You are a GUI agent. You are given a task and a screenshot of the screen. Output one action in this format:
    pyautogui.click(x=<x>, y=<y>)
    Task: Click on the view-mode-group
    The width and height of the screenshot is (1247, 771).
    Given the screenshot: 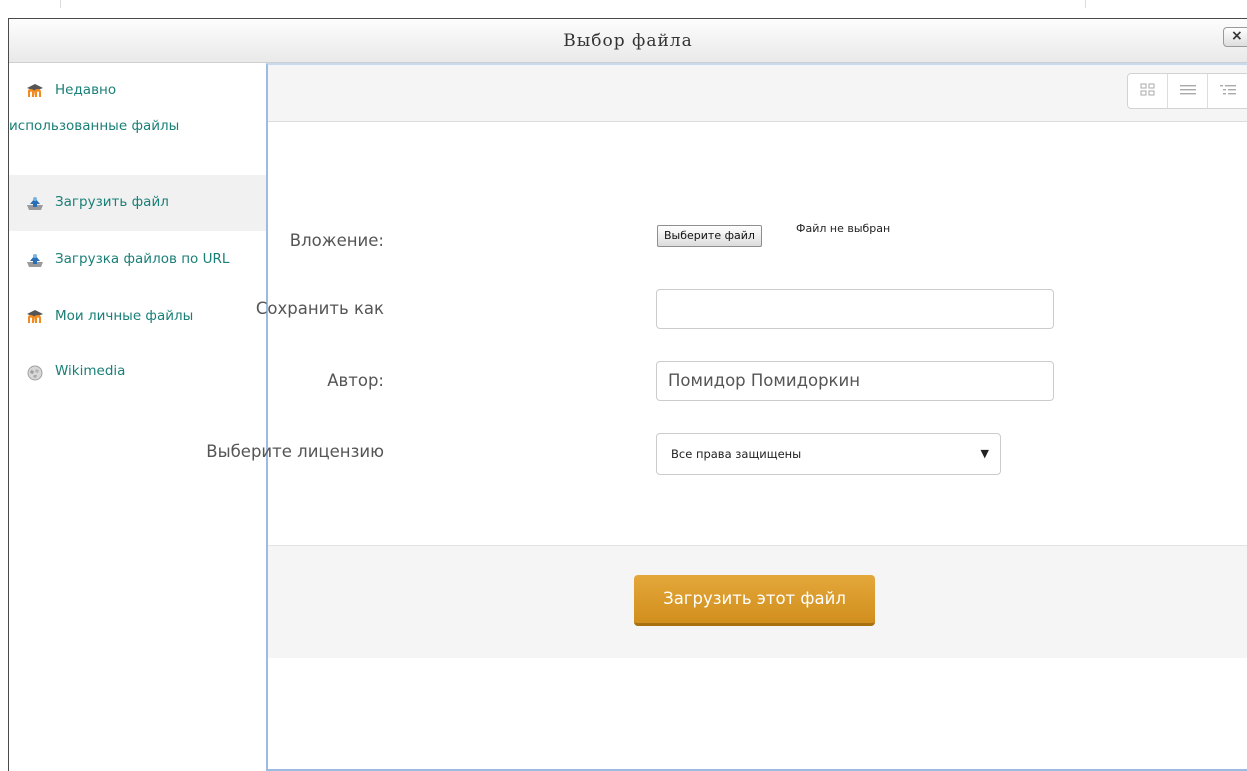 What is the action you would take?
    pyautogui.click(x=1187, y=91)
    